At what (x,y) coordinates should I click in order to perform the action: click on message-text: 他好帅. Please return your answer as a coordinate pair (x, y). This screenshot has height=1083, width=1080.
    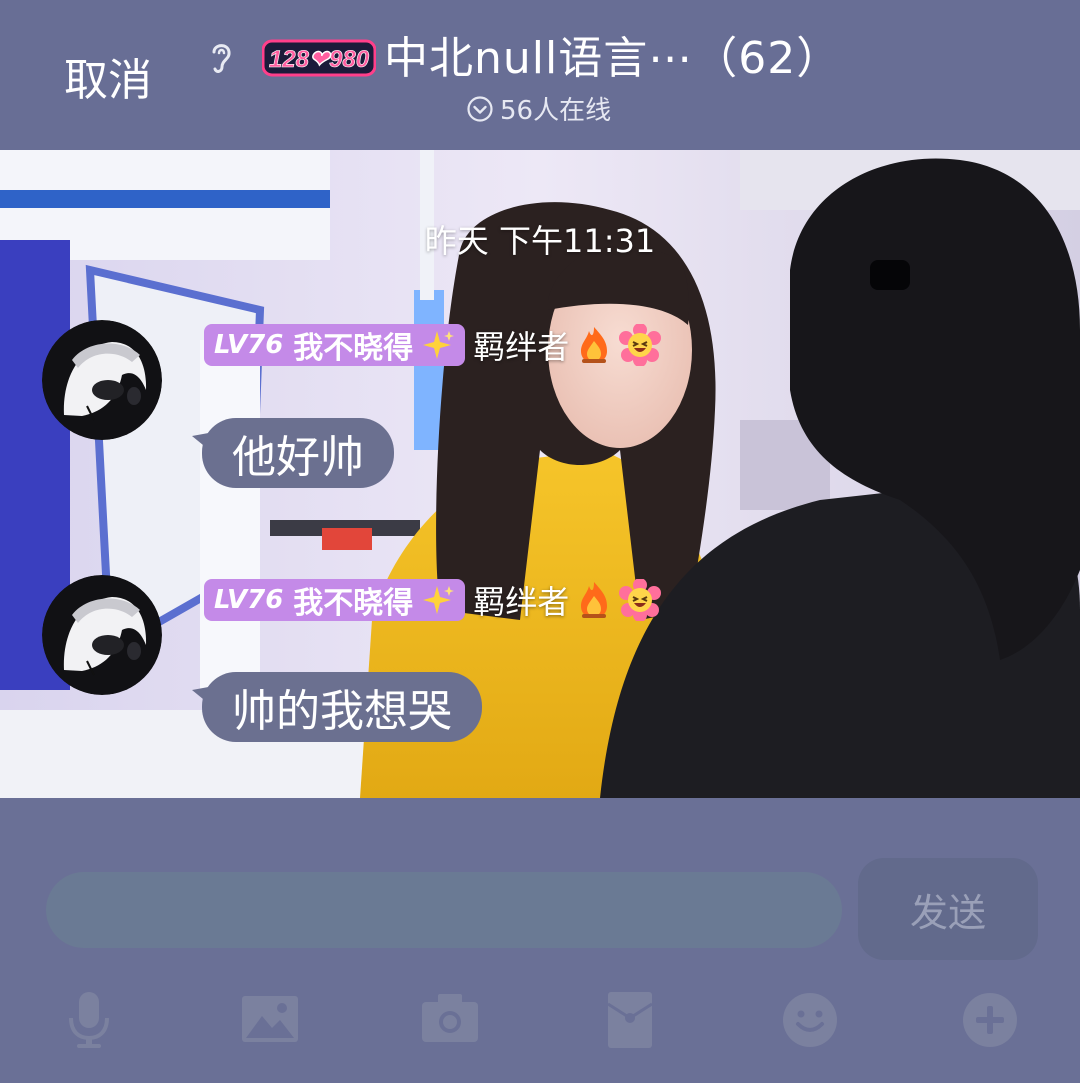
    Looking at the image, I should click on (298, 457).